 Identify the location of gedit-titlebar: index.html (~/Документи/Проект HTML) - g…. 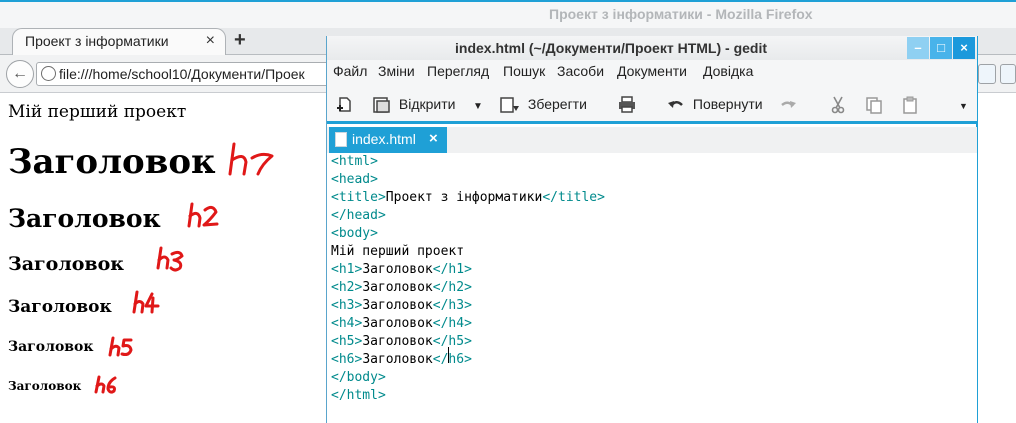
(652, 48).